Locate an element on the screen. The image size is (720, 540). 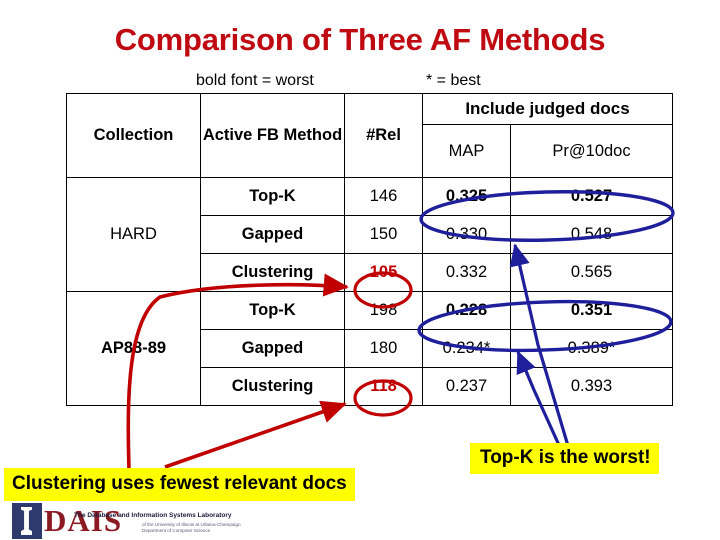
map-cell: 0.237 is located at coordinates (466, 386).